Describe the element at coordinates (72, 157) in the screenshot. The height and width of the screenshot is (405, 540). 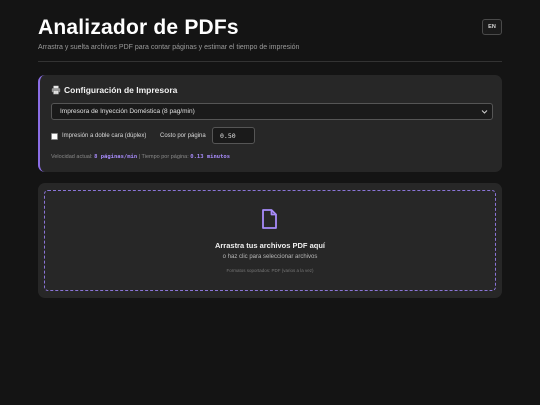
I see `speed-prefix: Velocidad actual:` at that location.